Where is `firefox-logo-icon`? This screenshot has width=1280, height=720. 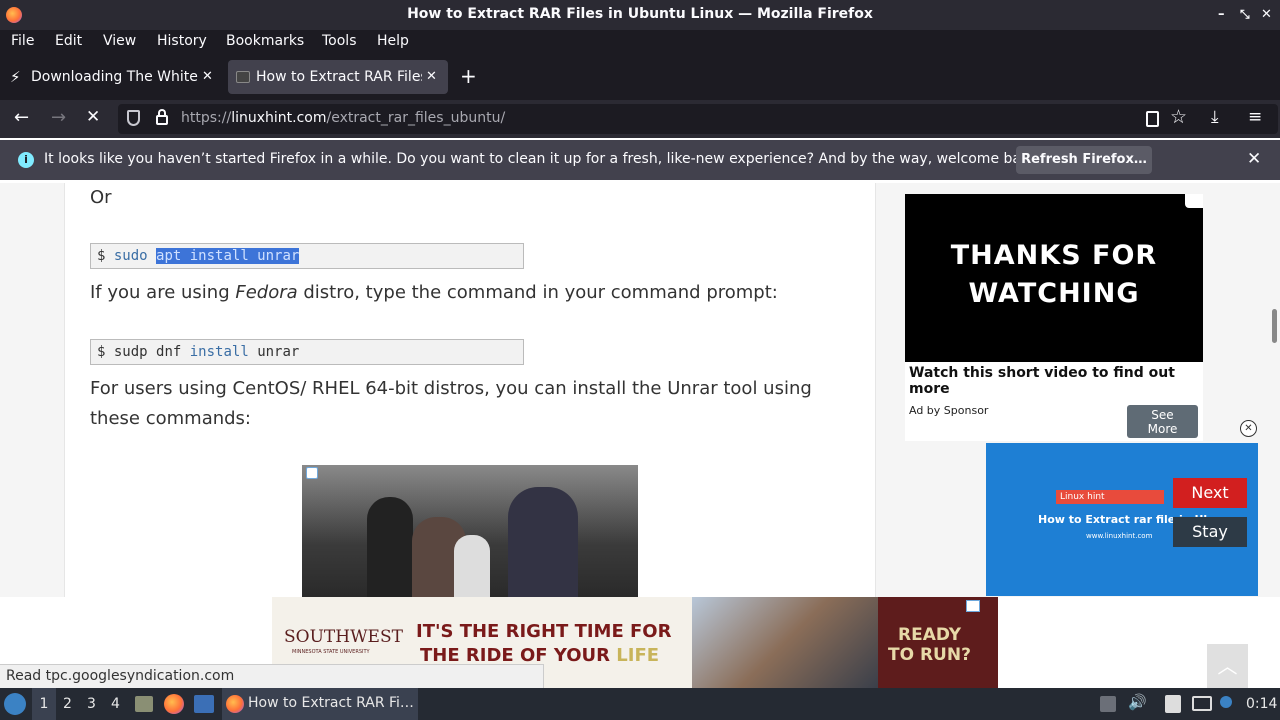
firefox-logo-icon is located at coordinates (14, 15).